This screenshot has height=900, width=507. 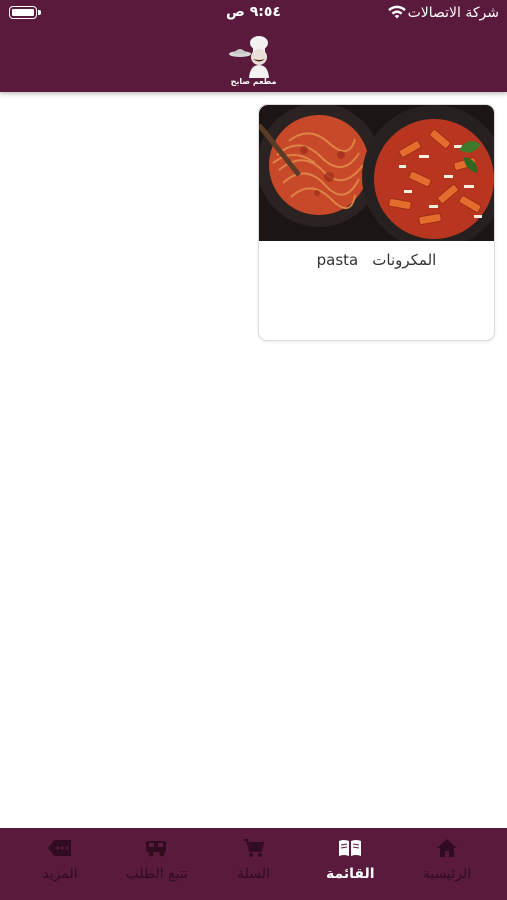 I want to click on clock: ٩:٥٤ ص, so click(x=253, y=12).